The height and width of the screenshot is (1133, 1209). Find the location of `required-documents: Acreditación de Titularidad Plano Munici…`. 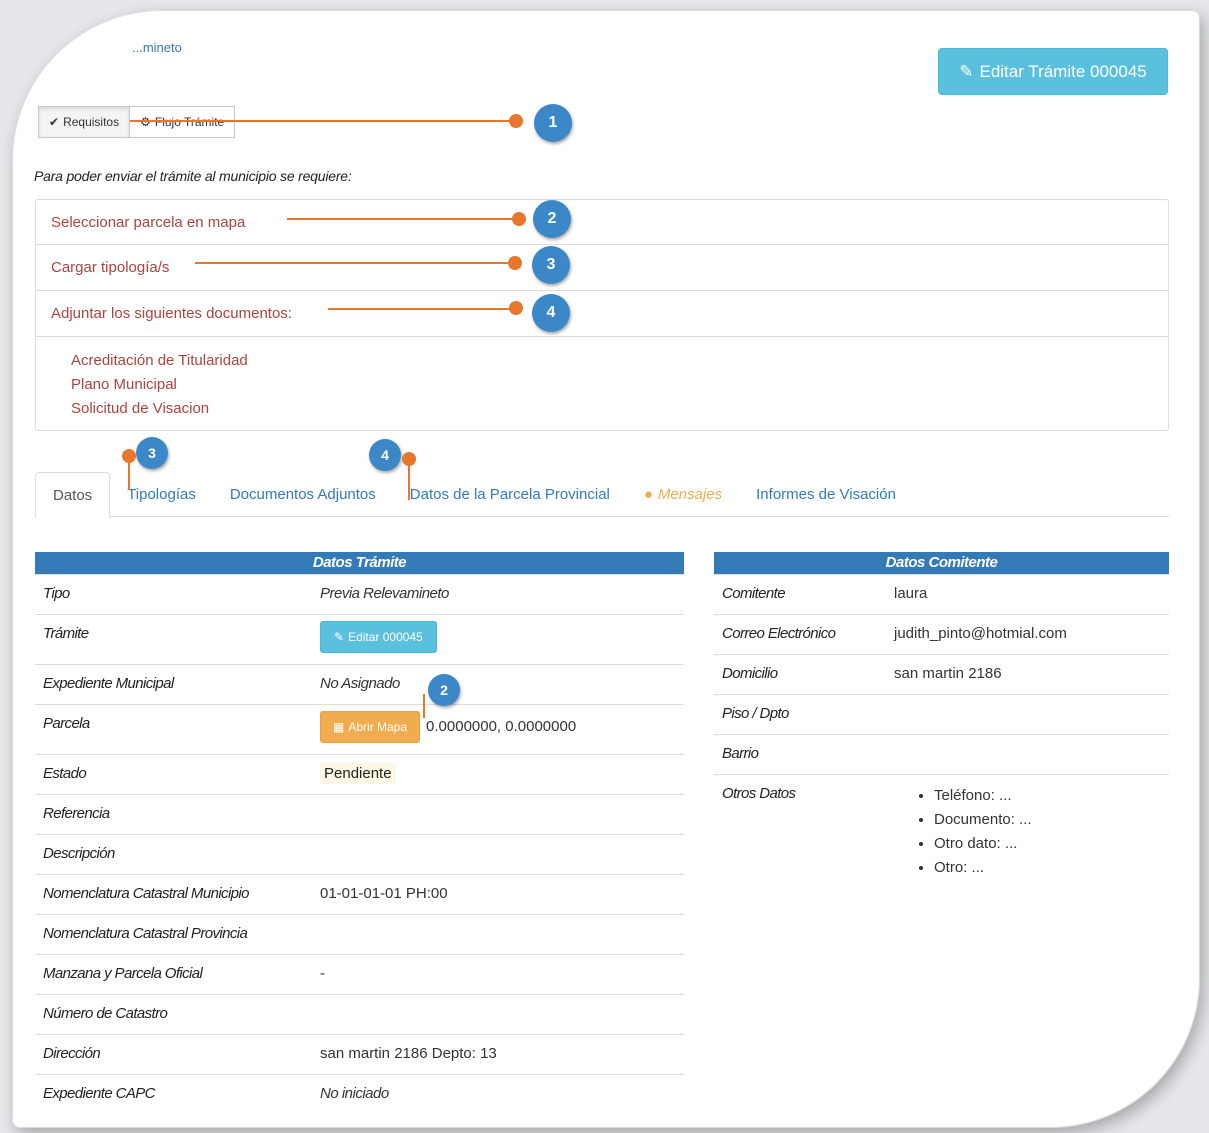

required-documents: Acreditación de Titularidad Plano Munici… is located at coordinates (602, 384).